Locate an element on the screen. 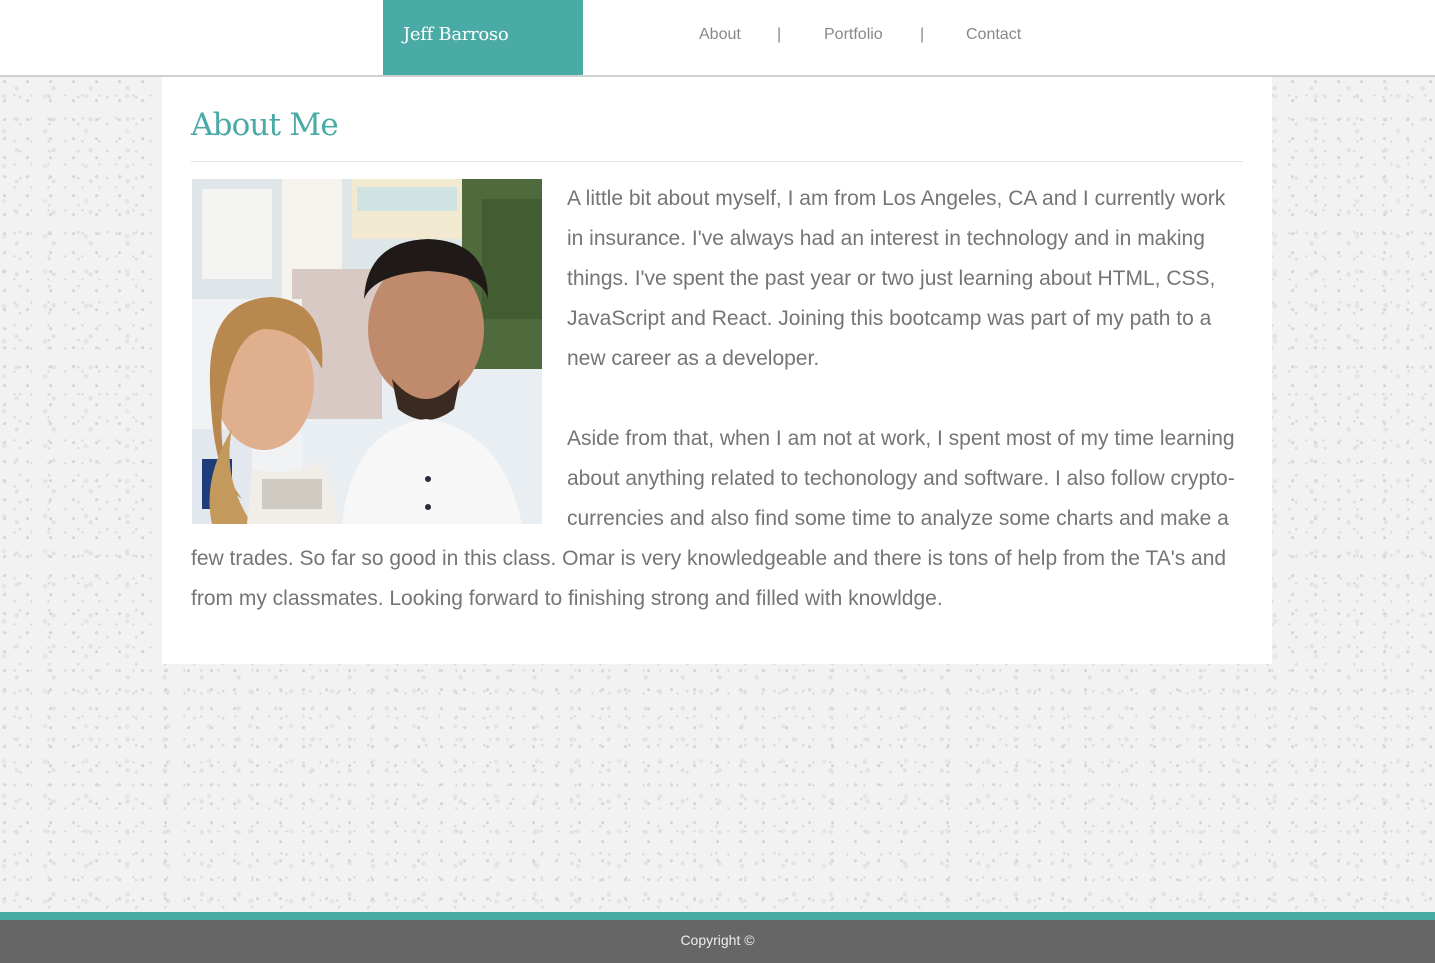 This screenshot has height=963, width=1435. site-header: Jeff Barroso About | Portfolio | Contact is located at coordinates (717, 38).